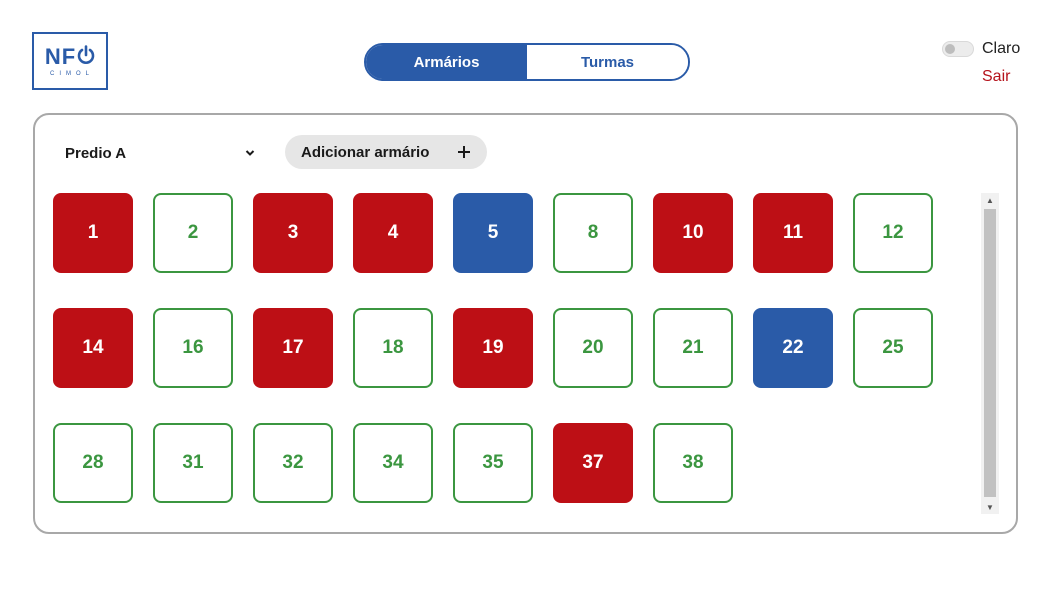  Describe the element at coordinates (493, 233) in the screenshot. I see `locker-5: 5` at that location.